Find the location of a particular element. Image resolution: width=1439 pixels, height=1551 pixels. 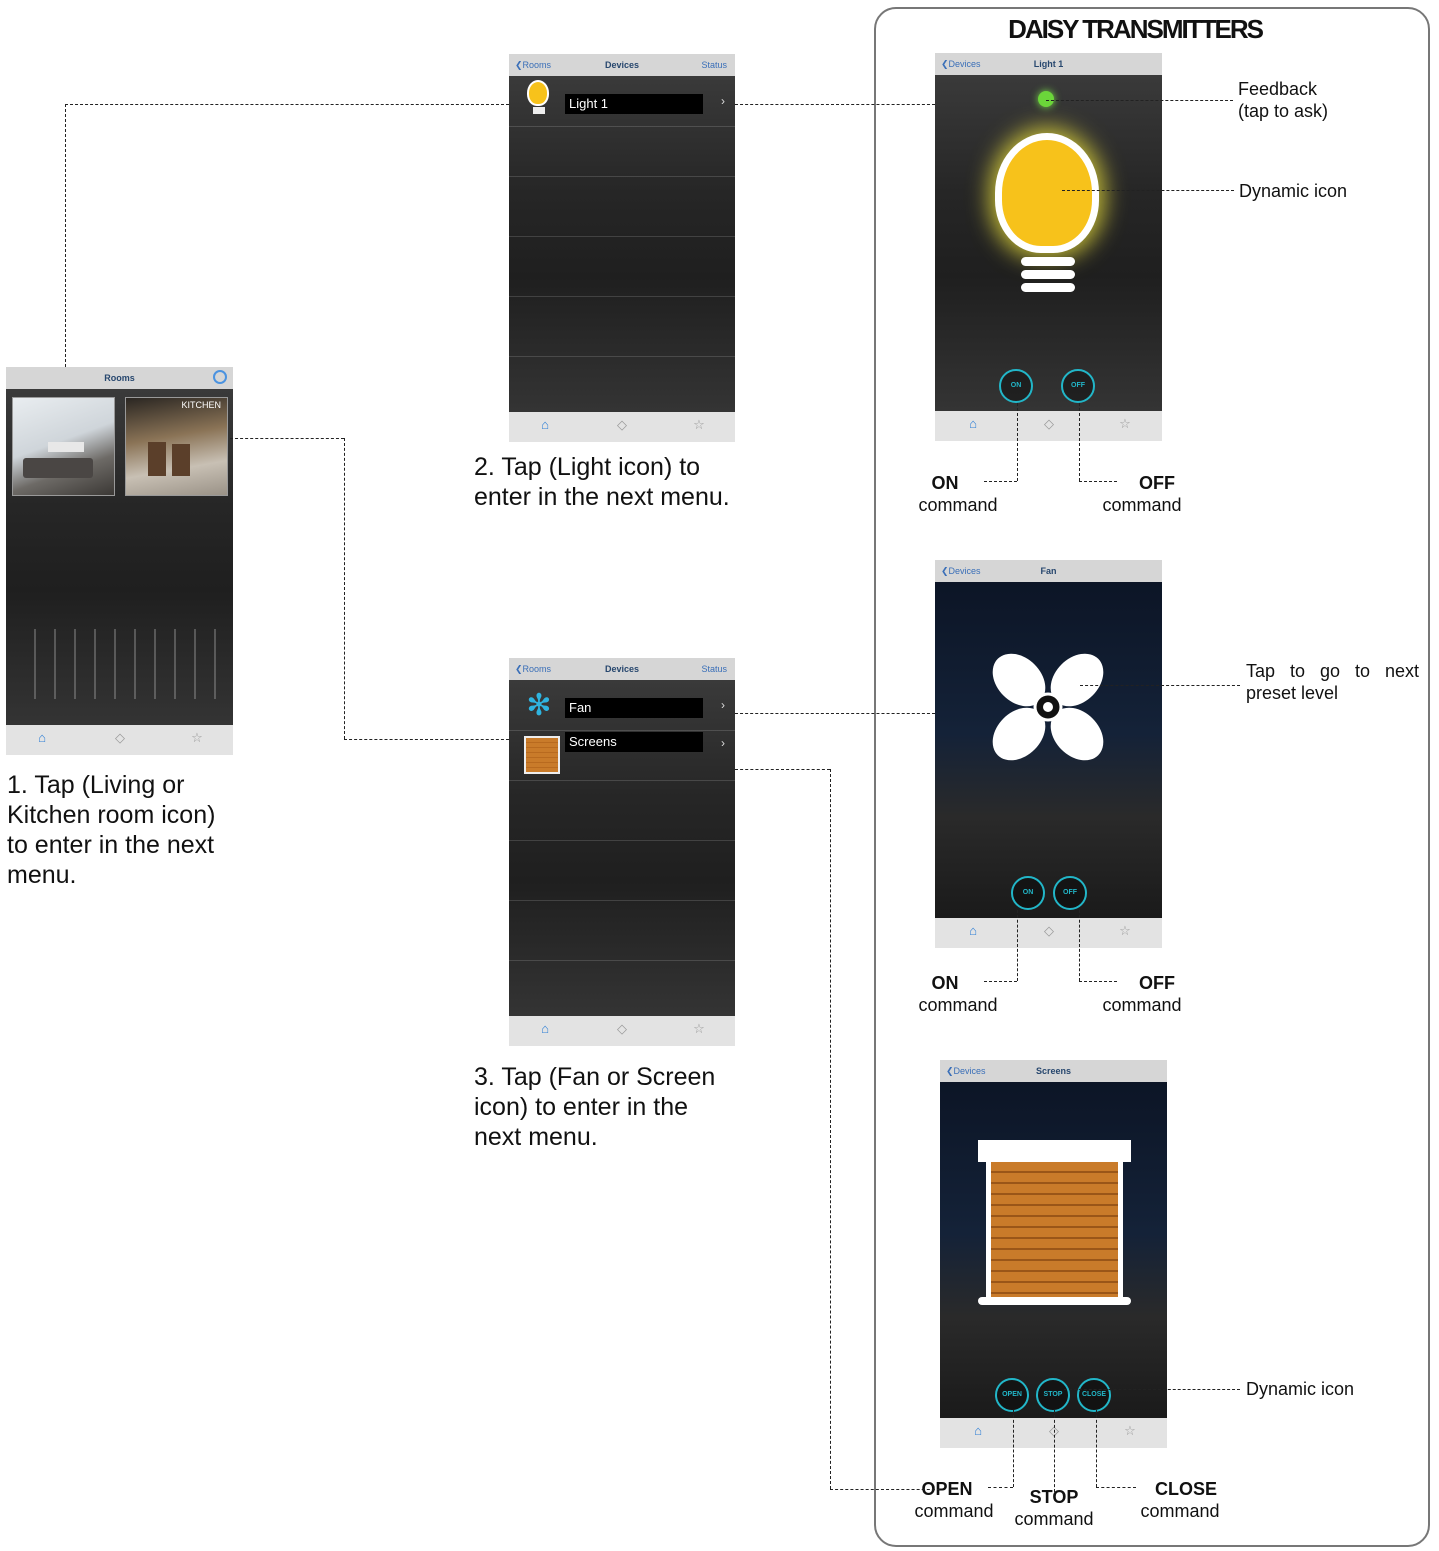

nav-title: Fan is located at coordinates (1048, 571).